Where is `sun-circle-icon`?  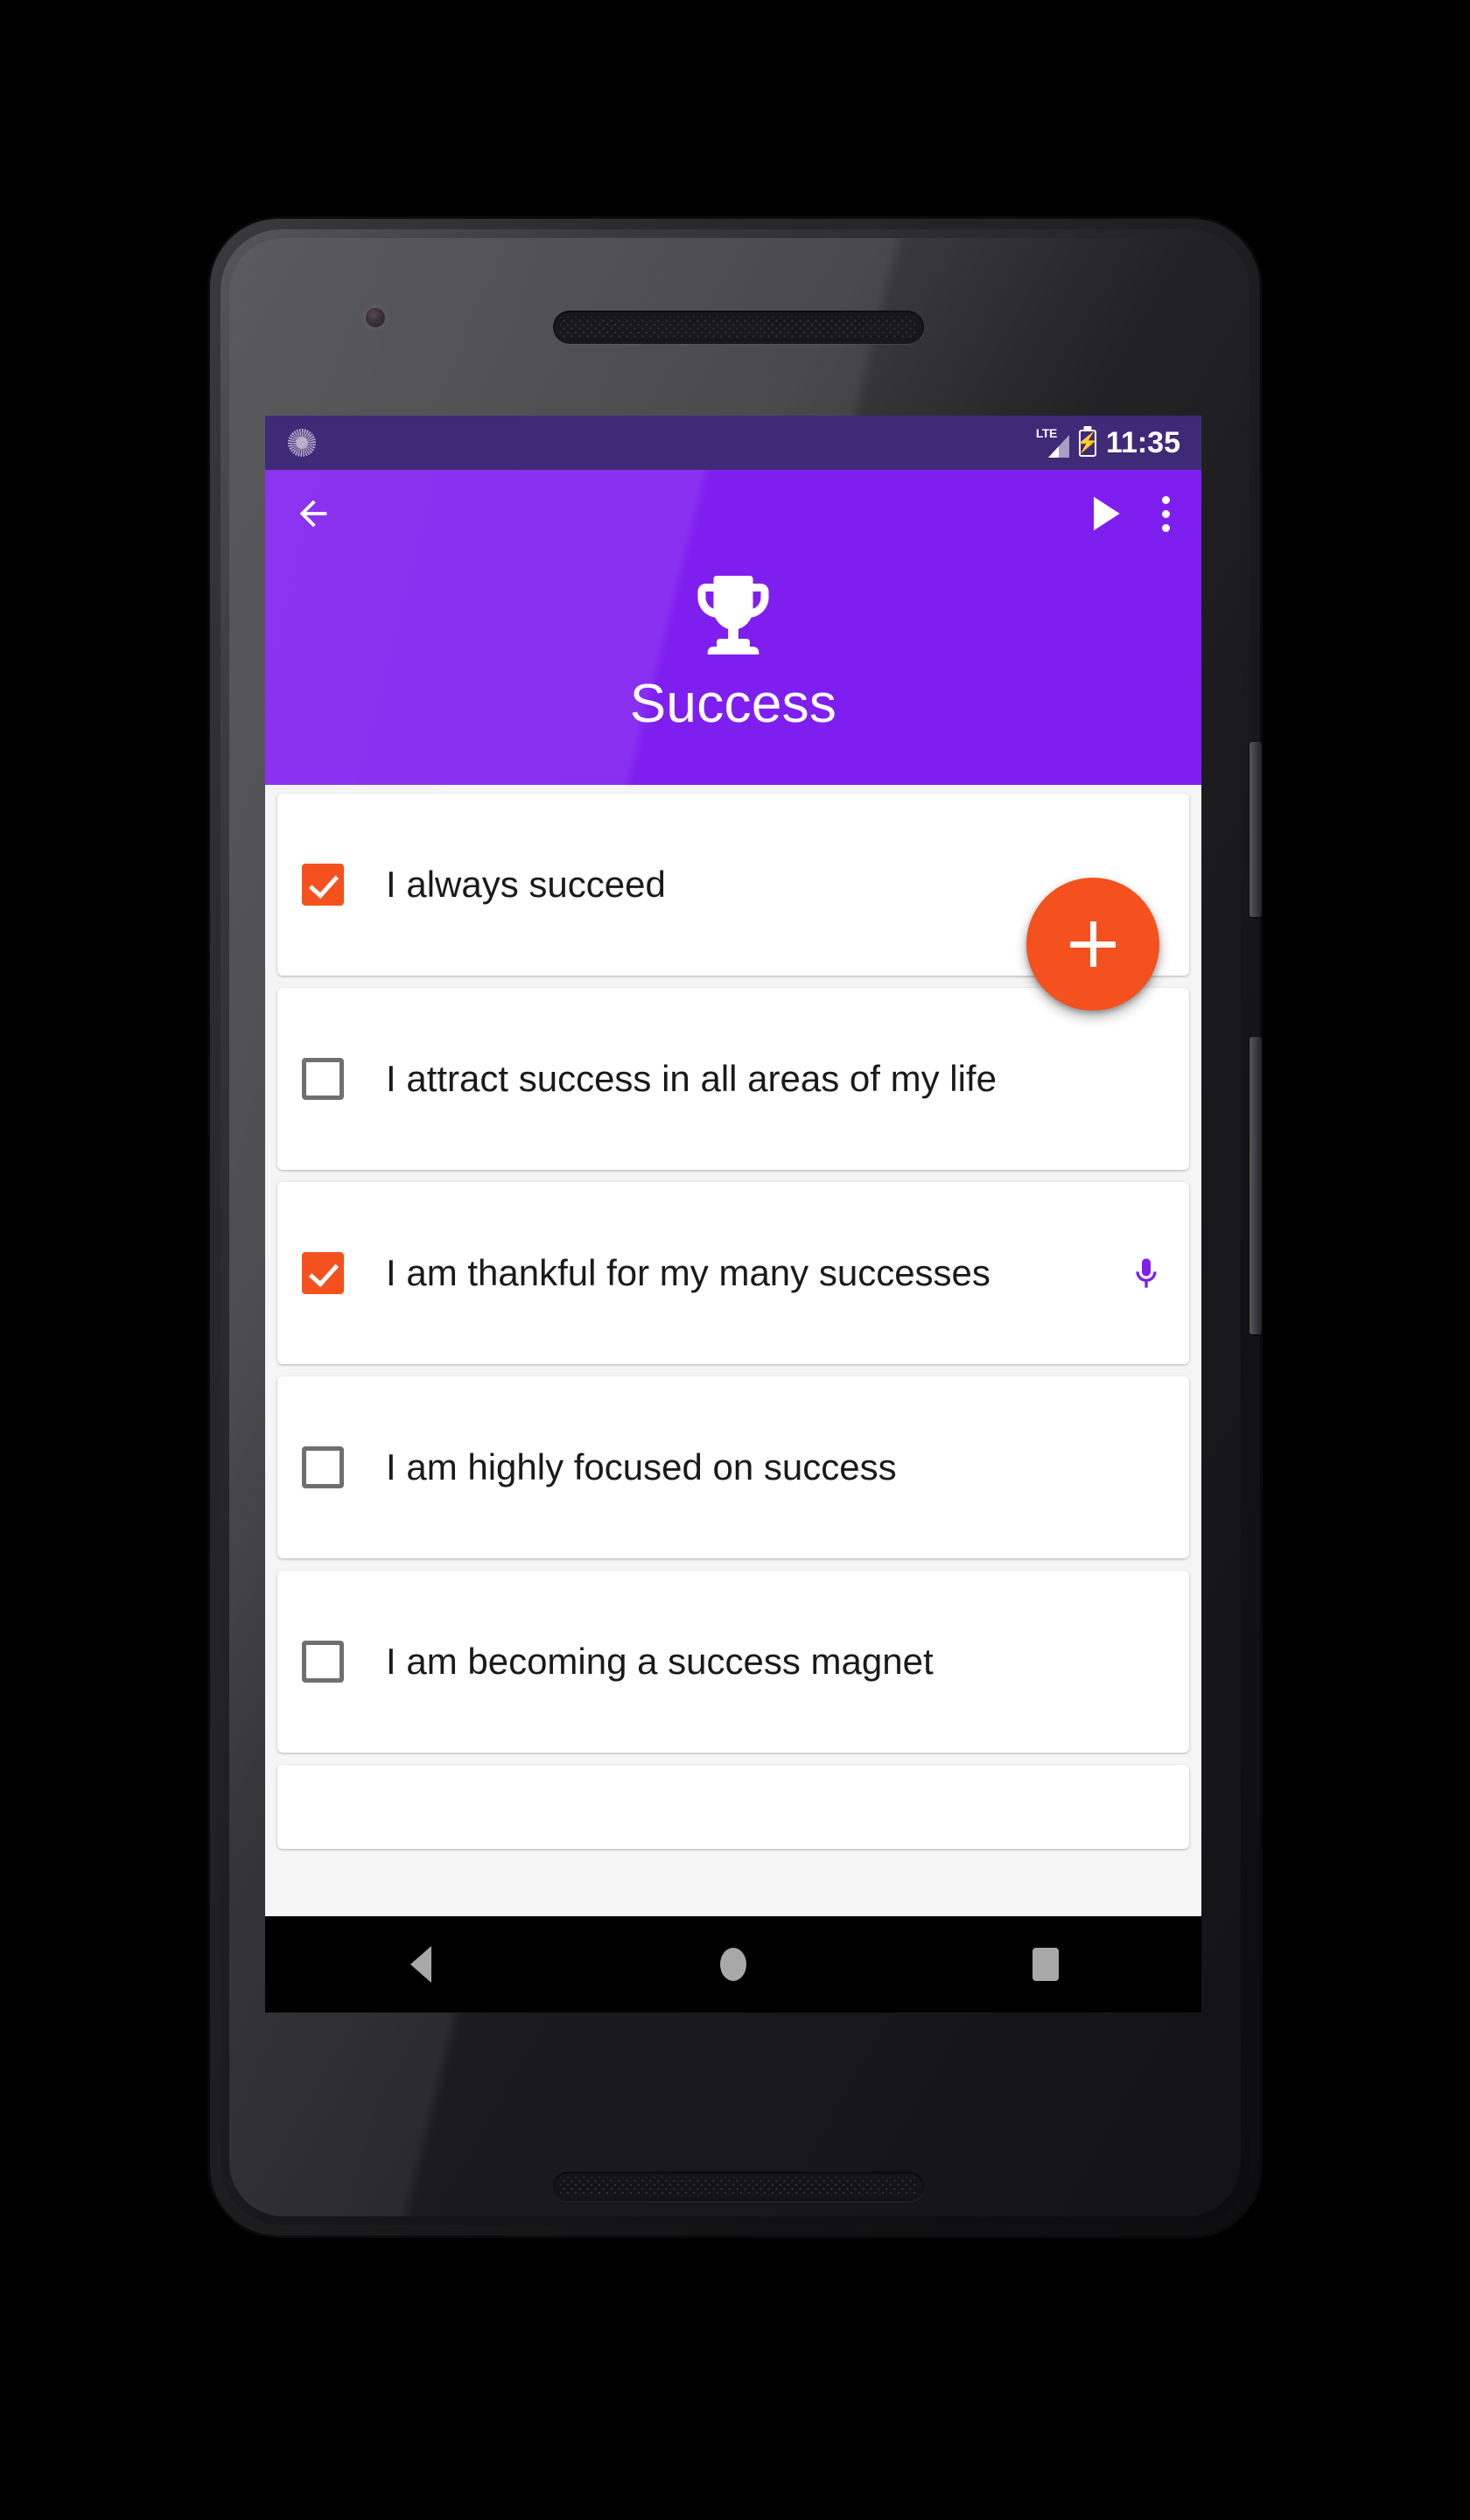
sun-circle-icon is located at coordinates (302, 443).